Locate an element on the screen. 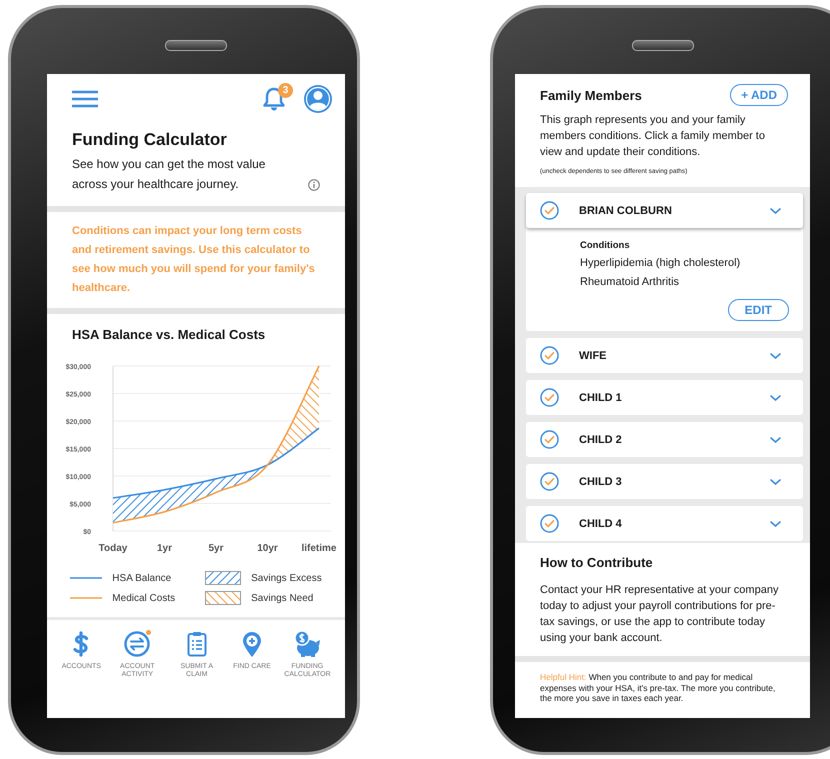 The width and height of the screenshot is (830, 759). info-icon is located at coordinates (314, 185).